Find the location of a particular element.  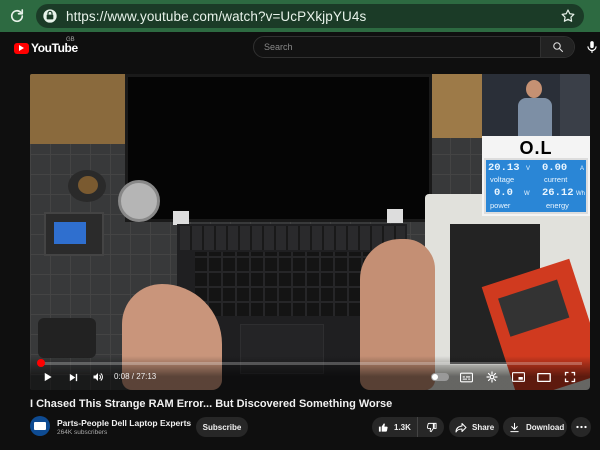

youtube-header: YouTube GB is located at coordinates (300, 47).